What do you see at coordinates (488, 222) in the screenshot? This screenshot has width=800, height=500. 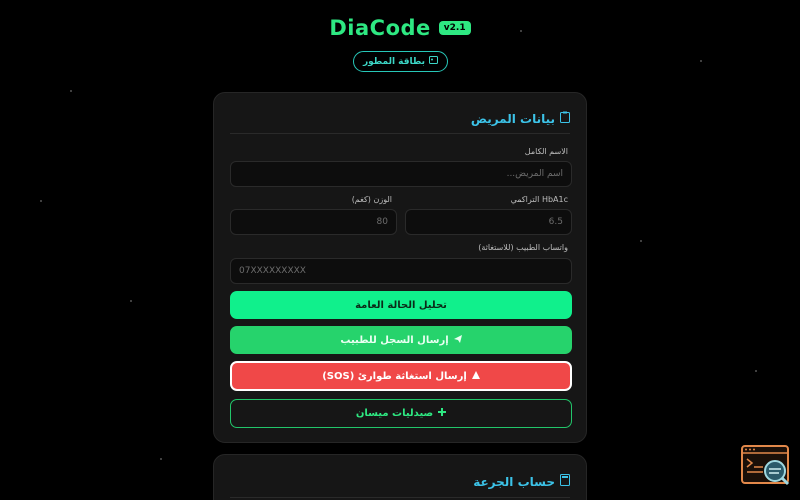 I see `hba1c-input` at bounding box center [488, 222].